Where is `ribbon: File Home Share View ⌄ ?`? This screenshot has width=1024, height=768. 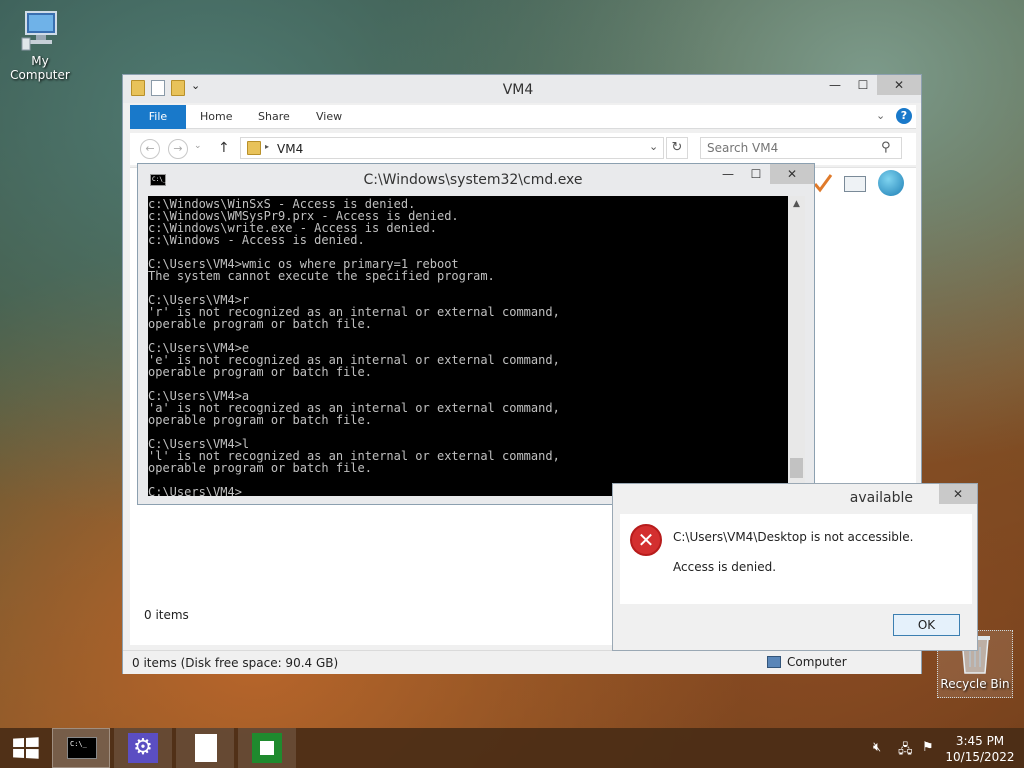
ribbon: File Home Share View ⌄ ? is located at coordinates (523, 117).